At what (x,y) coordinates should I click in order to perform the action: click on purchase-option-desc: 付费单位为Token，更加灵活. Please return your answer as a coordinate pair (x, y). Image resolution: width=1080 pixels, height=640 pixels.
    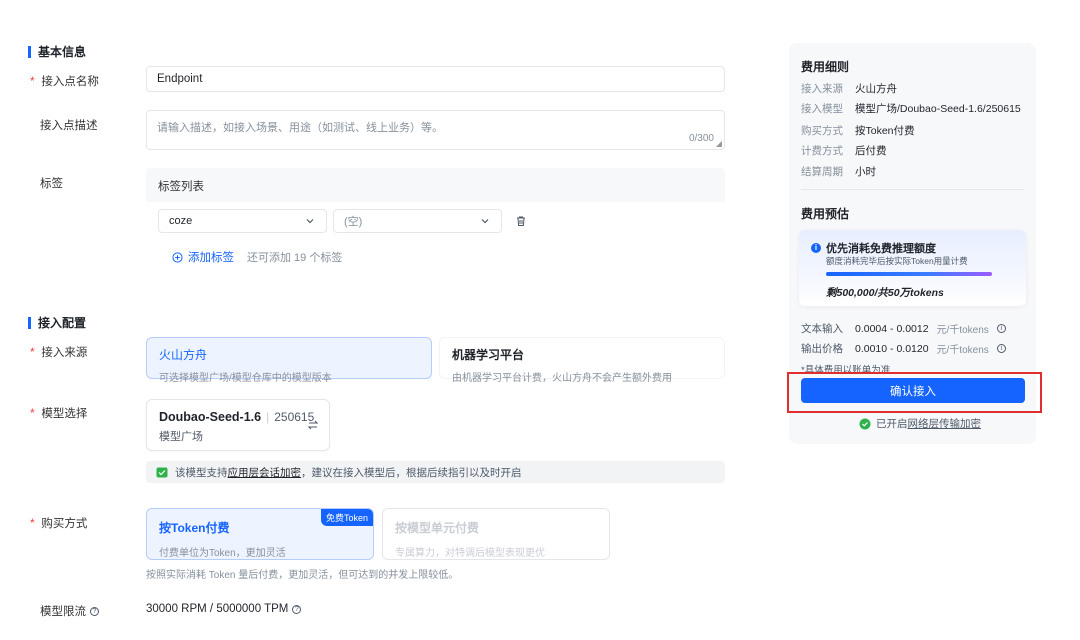
    Looking at the image, I should click on (222, 553).